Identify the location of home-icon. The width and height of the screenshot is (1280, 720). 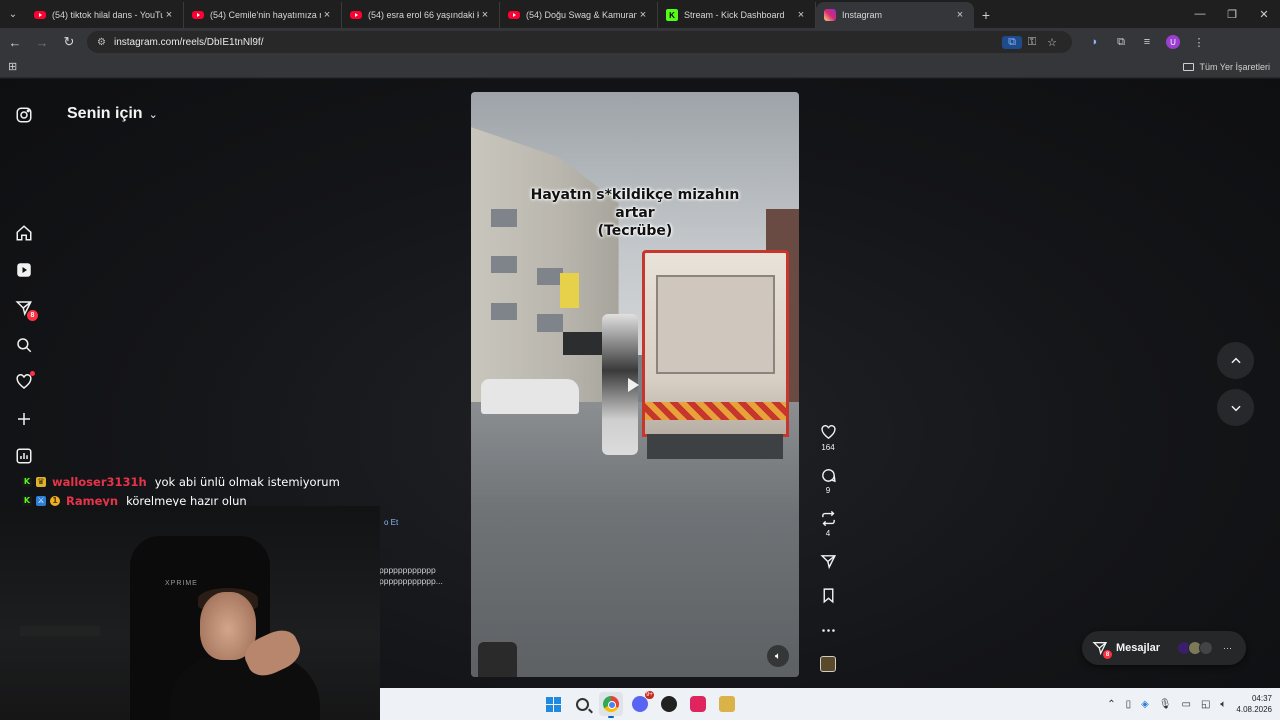
(24, 233).